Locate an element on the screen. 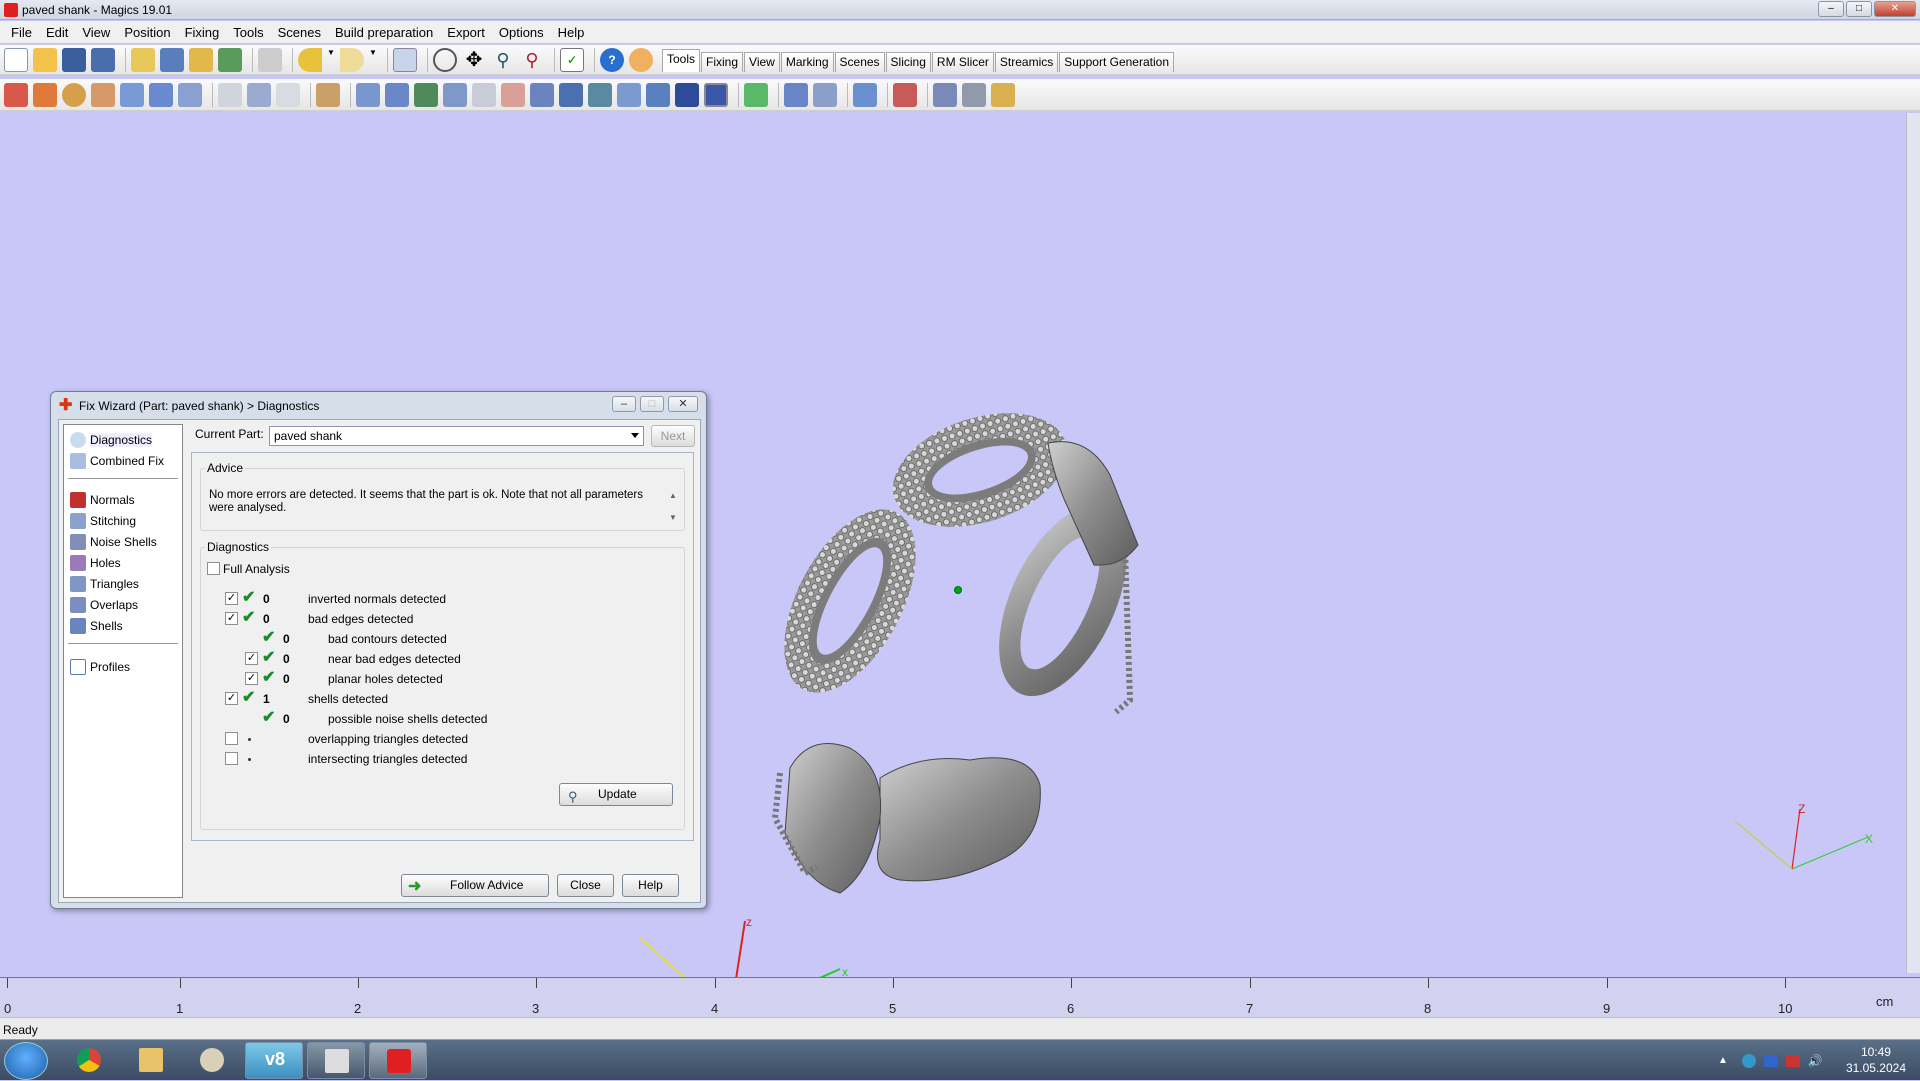 This screenshot has height=1081, width=1920. planar-holes-checkbox: ✓ is located at coordinates (251, 678).